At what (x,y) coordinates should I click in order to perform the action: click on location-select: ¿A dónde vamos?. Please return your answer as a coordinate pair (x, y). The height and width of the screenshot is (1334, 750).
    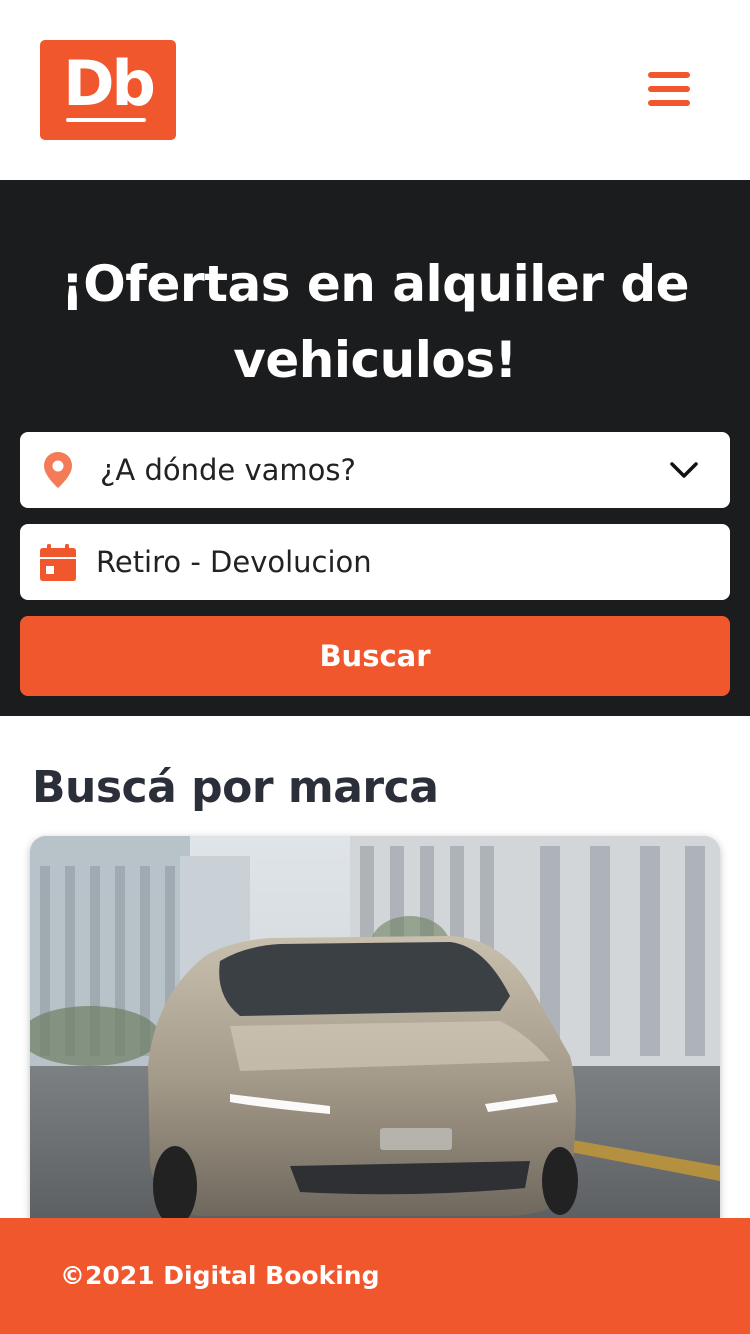
    Looking at the image, I should click on (375, 470).